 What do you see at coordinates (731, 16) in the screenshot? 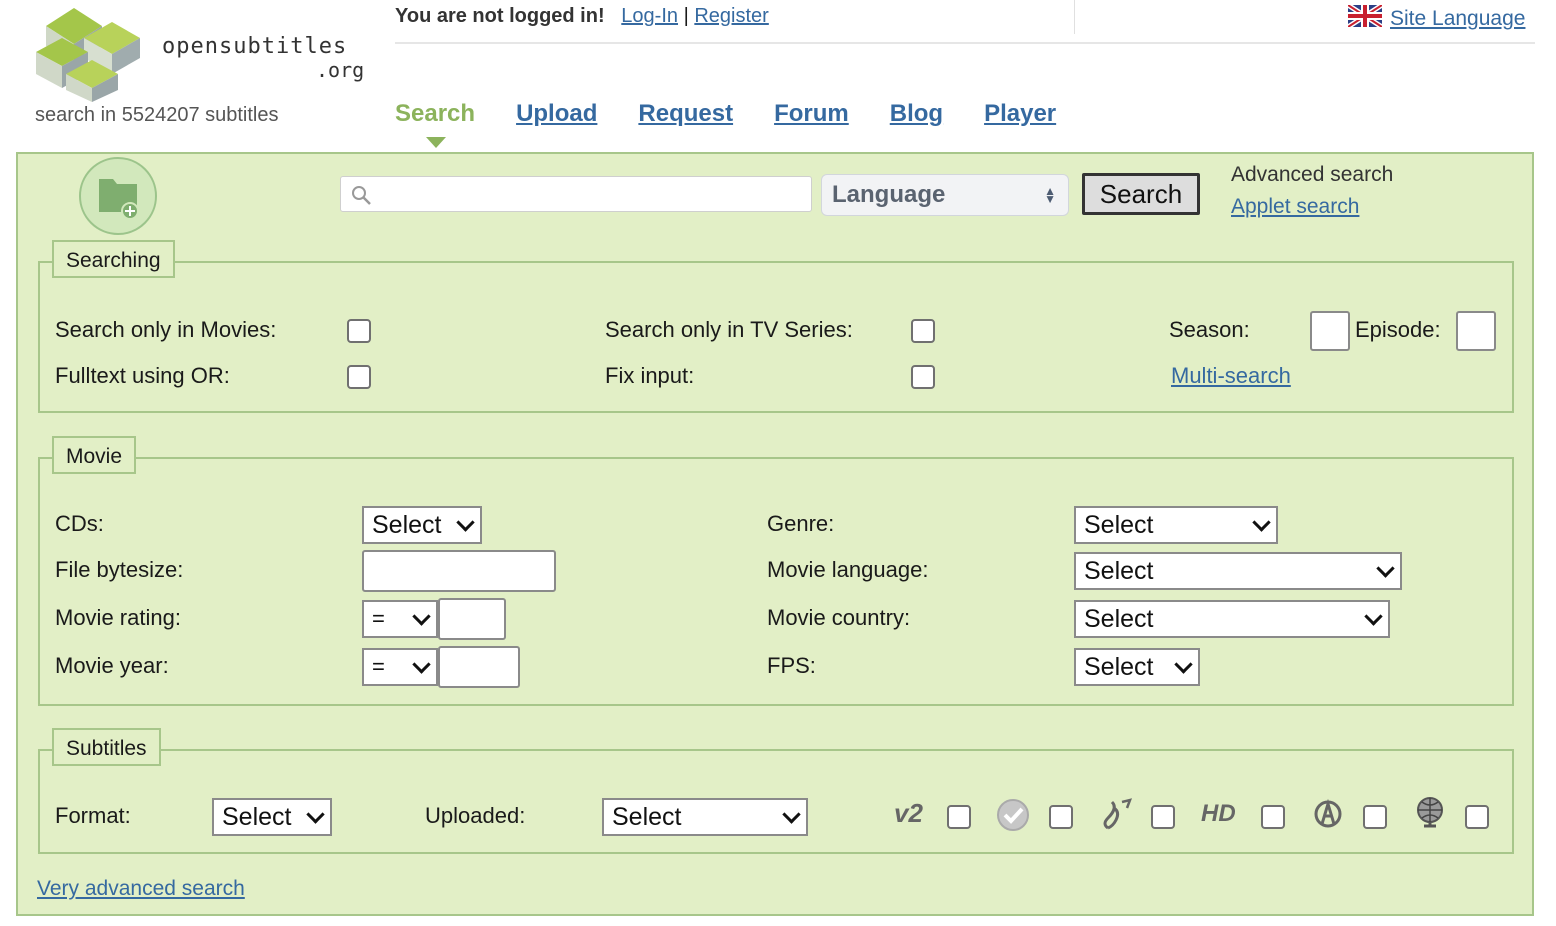
I see `register-link: Register` at bounding box center [731, 16].